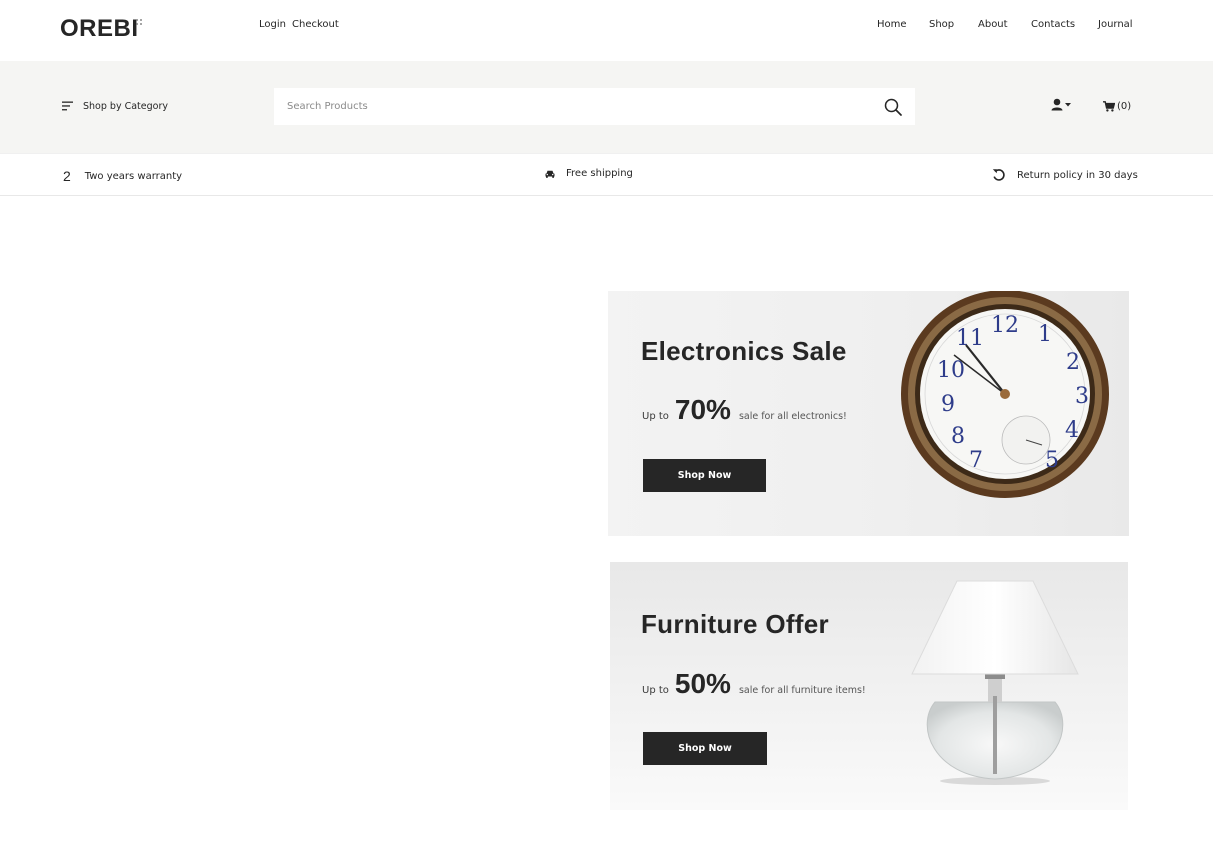 The image size is (1213, 843). What do you see at coordinates (735, 624) in the screenshot?
I see `banner-title: Furniture Offer` at bounding box center [735, 624].